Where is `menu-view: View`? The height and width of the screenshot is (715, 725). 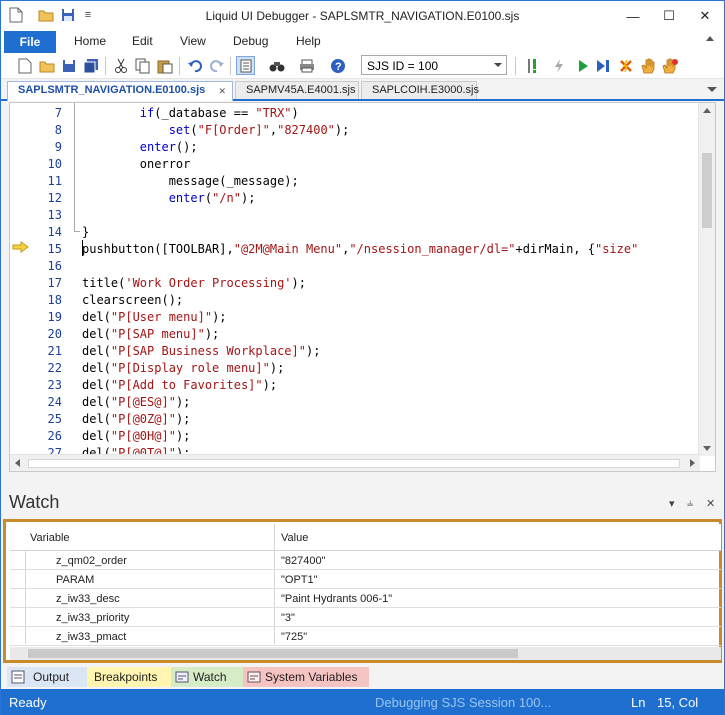 menu-view: View is located at coordinates (193, 41).